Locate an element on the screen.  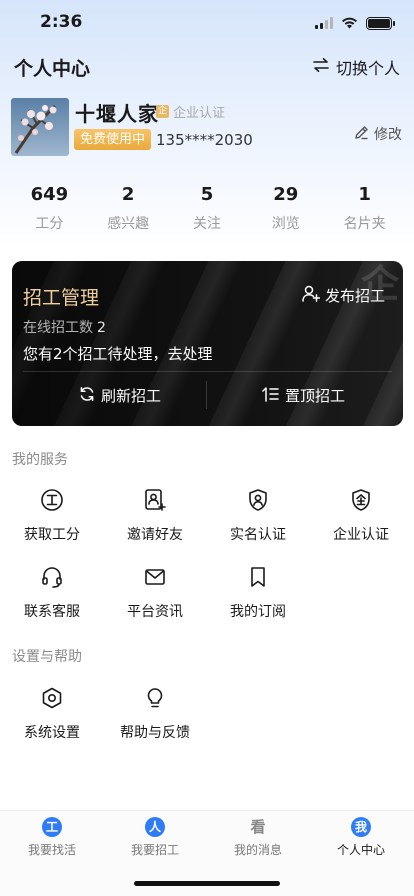
edit-profile-button: 修改 is located at coordinates (378, 134).